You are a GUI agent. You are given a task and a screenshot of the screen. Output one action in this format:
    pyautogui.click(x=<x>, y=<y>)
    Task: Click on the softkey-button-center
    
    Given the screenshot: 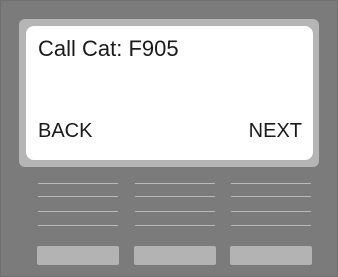 What is the action you would take?
    pyautogui.click(x=175, y=255)
    